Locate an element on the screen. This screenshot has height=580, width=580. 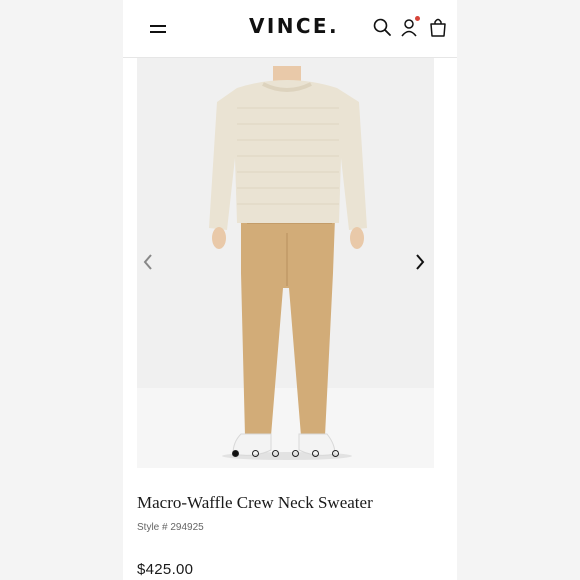
search-icon is located at coordinates (382, 27).